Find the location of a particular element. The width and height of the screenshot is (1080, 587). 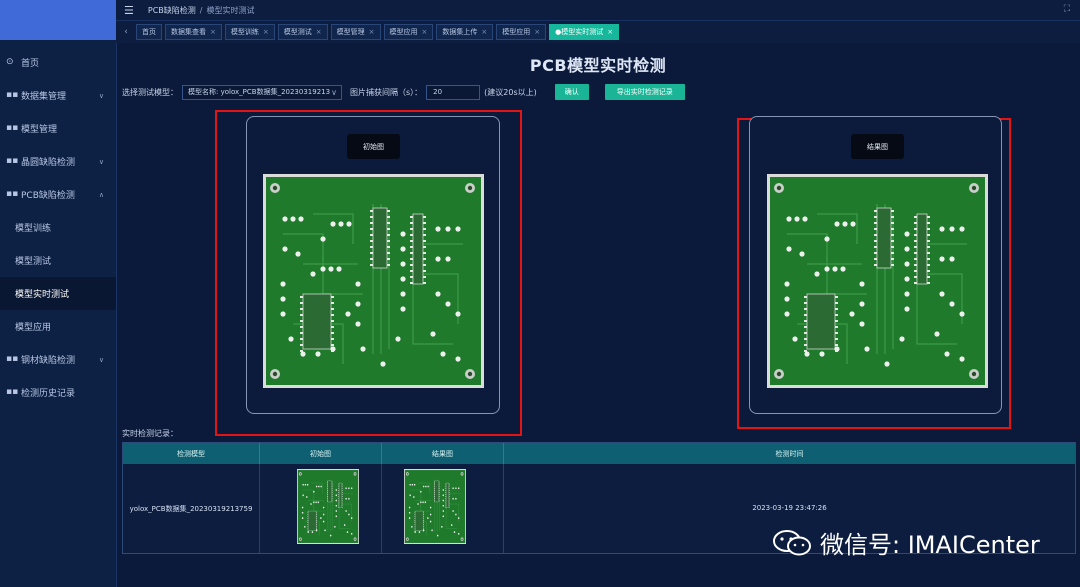

sidebar-item-history: ▪▪ 检测历史记录 is located at coordinates (58, 392).